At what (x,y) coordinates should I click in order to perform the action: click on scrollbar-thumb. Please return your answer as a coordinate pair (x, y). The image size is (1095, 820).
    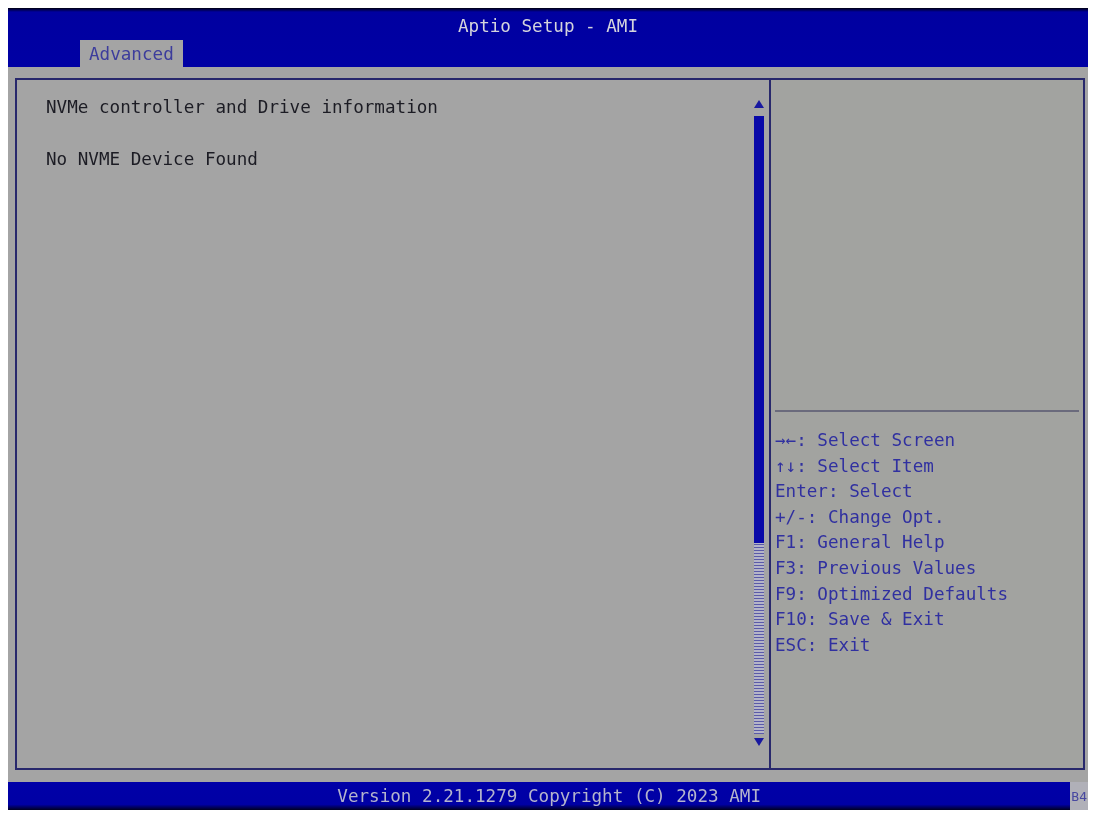
    Looking at the image, I should click on (759, 329).